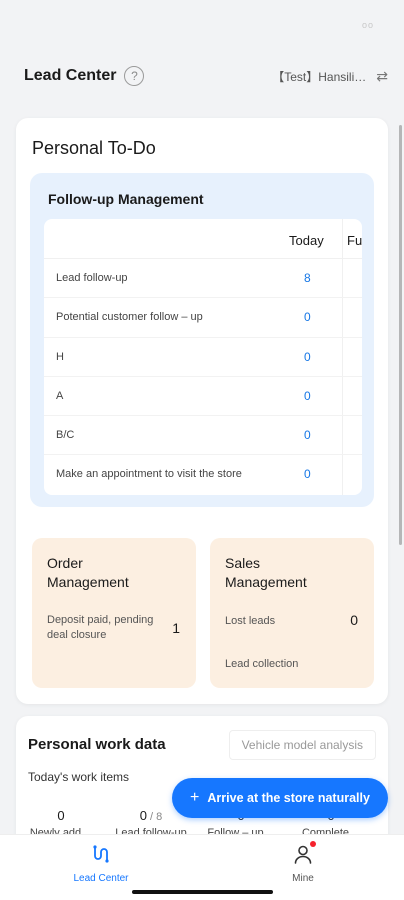 The image size is (404, 900). Describe the element at coordinates (134, 76) in the screenshot. I see `help-icon: ?` at that location.